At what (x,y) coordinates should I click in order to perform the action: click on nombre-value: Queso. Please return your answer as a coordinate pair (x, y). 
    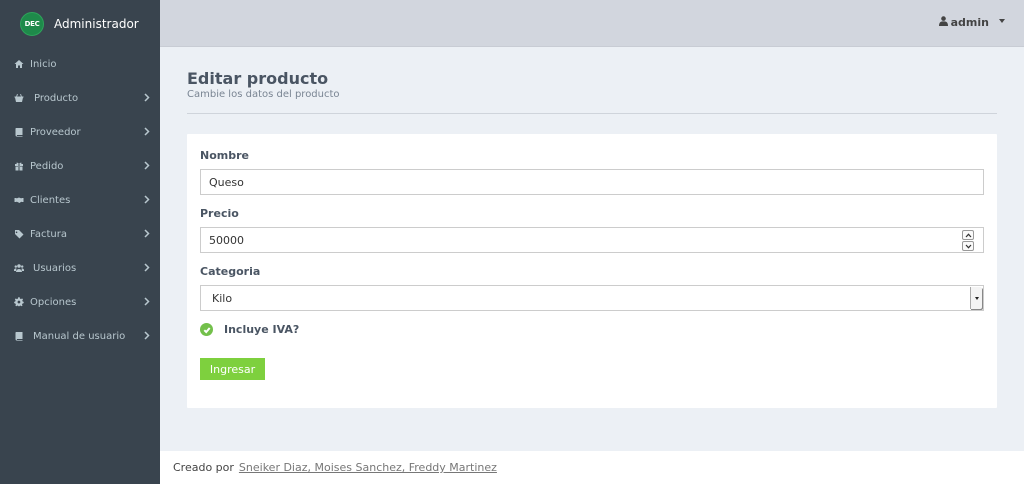
    Looking at the image, I should click on (226, 182).